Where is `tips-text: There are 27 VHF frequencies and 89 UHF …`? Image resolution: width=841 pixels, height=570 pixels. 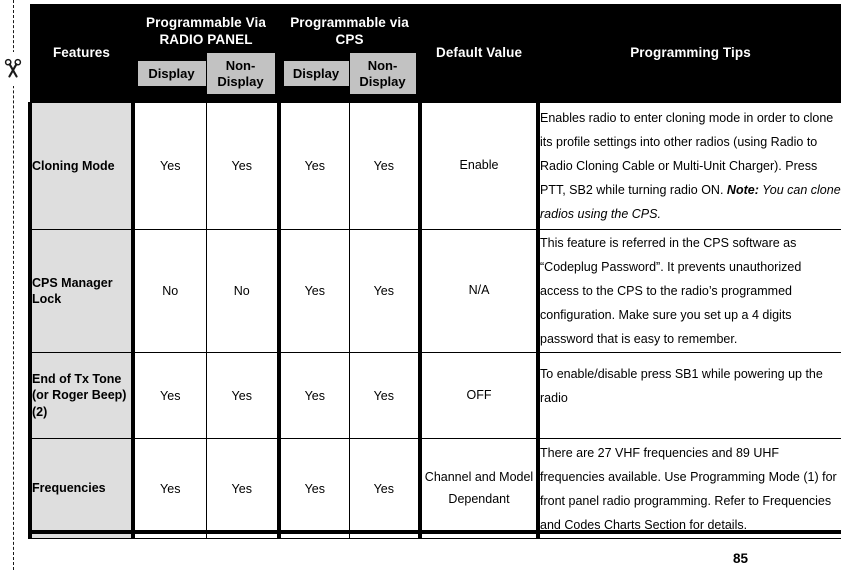 tips-text: There are 27 VHF frequencies and 89 UHF … is located at coordinates (688, 488).